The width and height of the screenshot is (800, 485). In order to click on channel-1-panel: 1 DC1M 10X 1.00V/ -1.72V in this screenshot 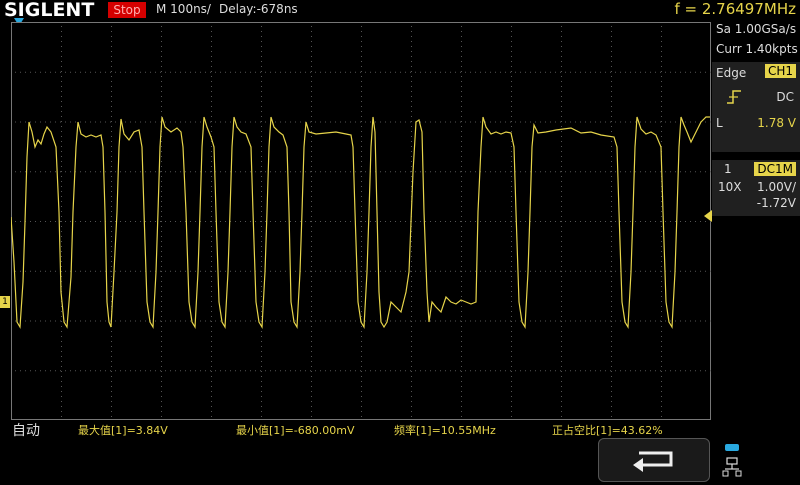, I will do `click(756, 188)`.